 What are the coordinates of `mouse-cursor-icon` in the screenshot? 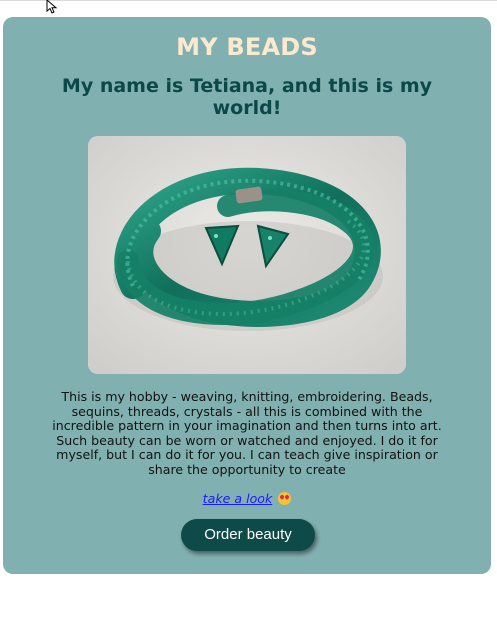 It's located at (52, 7).